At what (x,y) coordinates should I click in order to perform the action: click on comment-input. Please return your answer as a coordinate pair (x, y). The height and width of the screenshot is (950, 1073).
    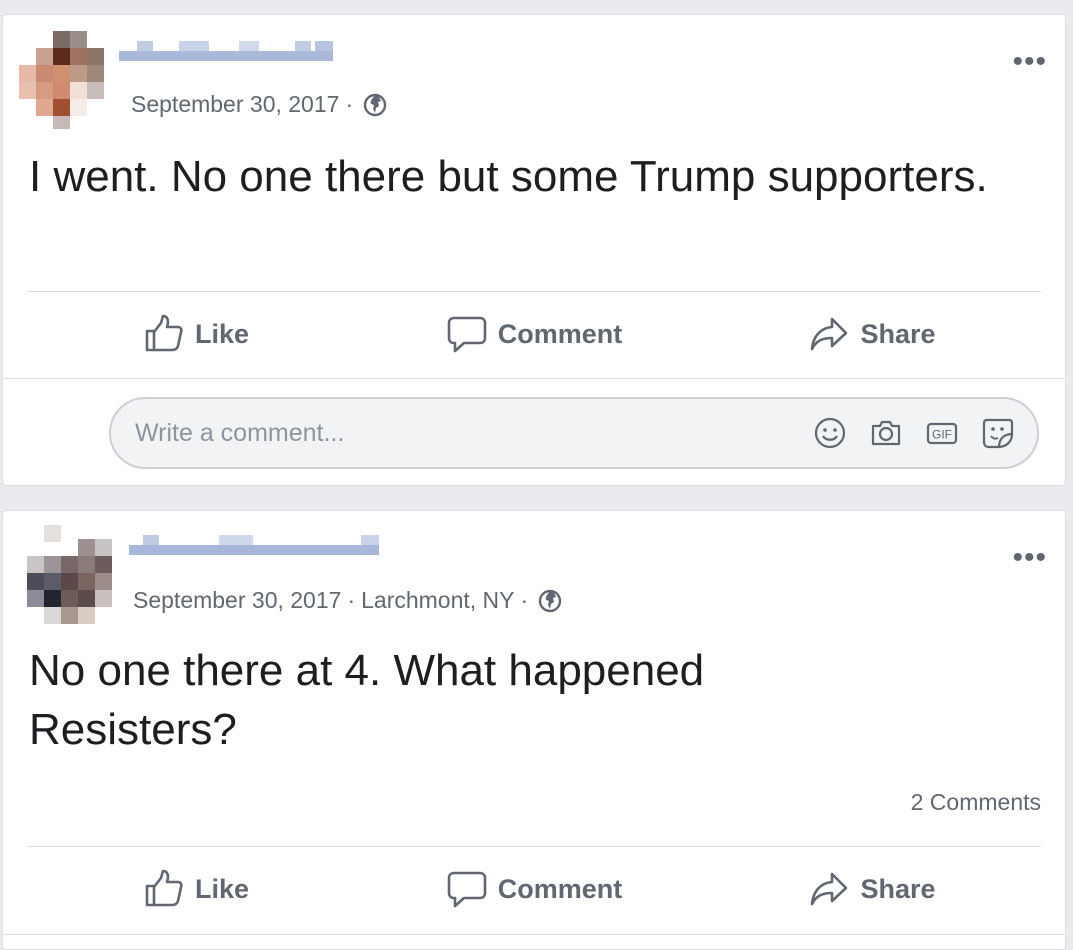
    Looking at the image, I should click on (462, 433).